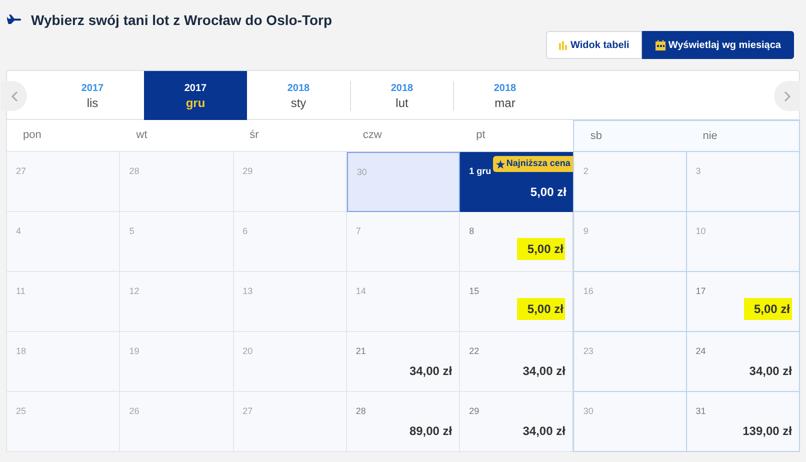 This screenshot has height=462, width=806. Describe the element at coordinates (718, 45) in the screenshot. I see `view-button: Wyświetlaj wg miesiąca` at that location.